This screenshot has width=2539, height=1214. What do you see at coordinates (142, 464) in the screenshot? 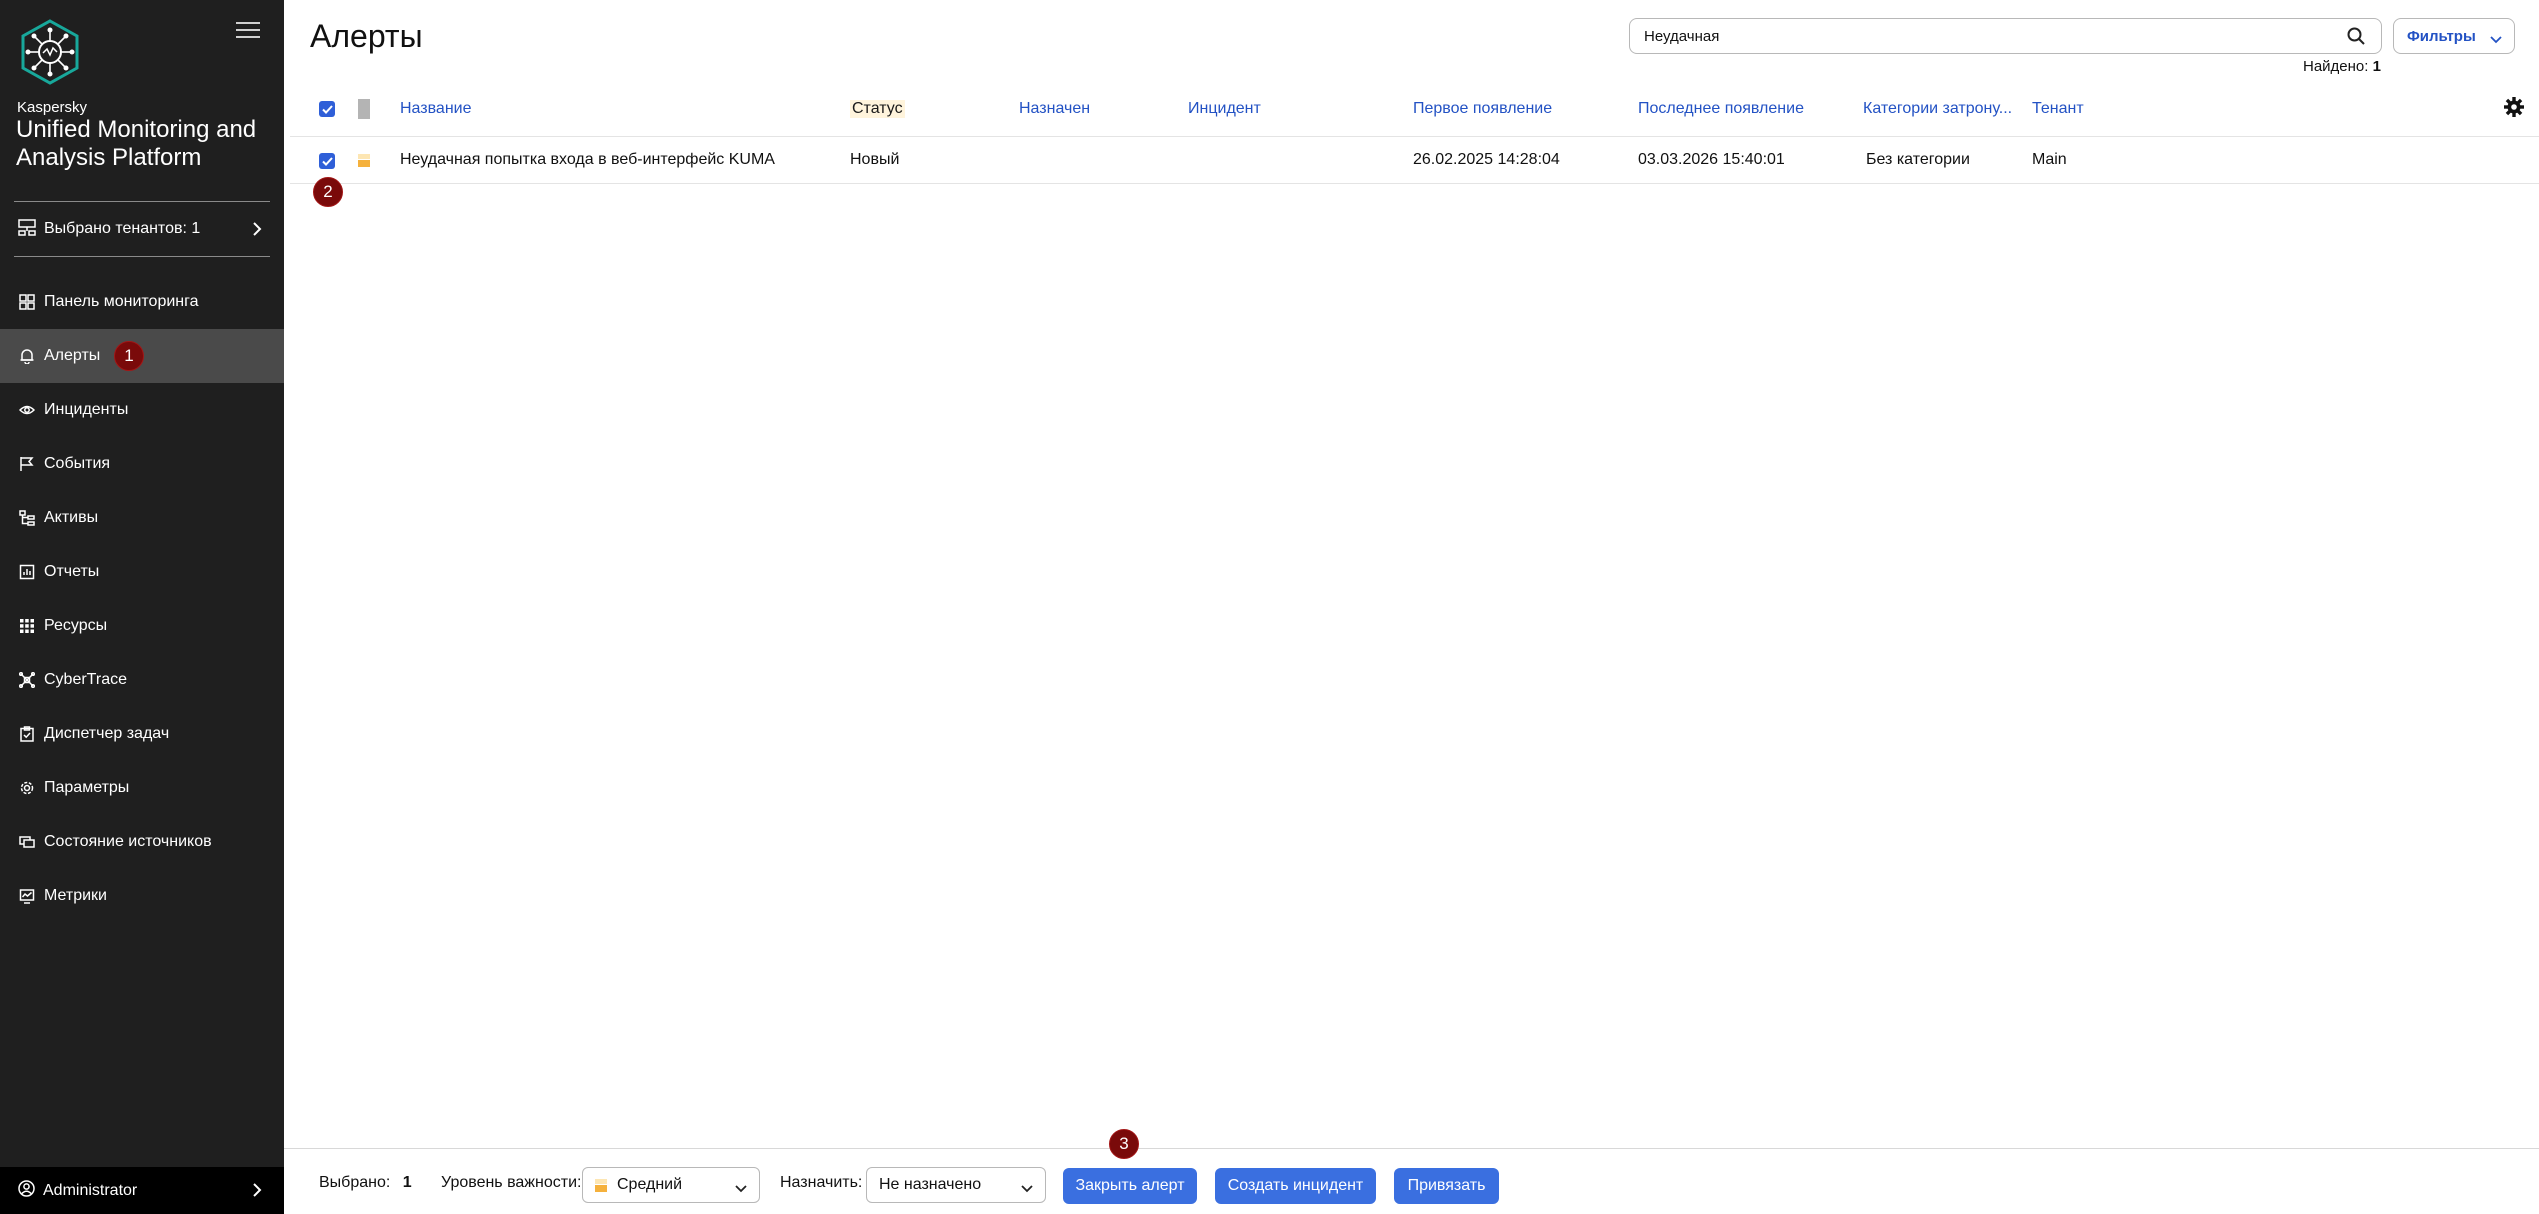
I see `sidebar-item-events: События` at bounding box center [142, 464].